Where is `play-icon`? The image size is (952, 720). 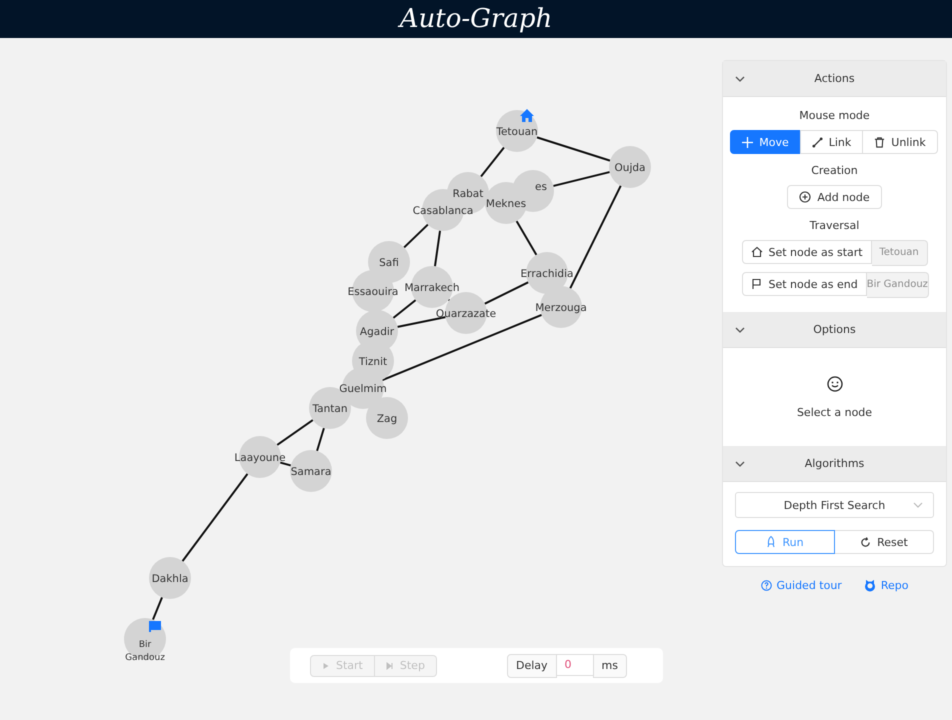
play-icon is located at coordinates (326, 666).